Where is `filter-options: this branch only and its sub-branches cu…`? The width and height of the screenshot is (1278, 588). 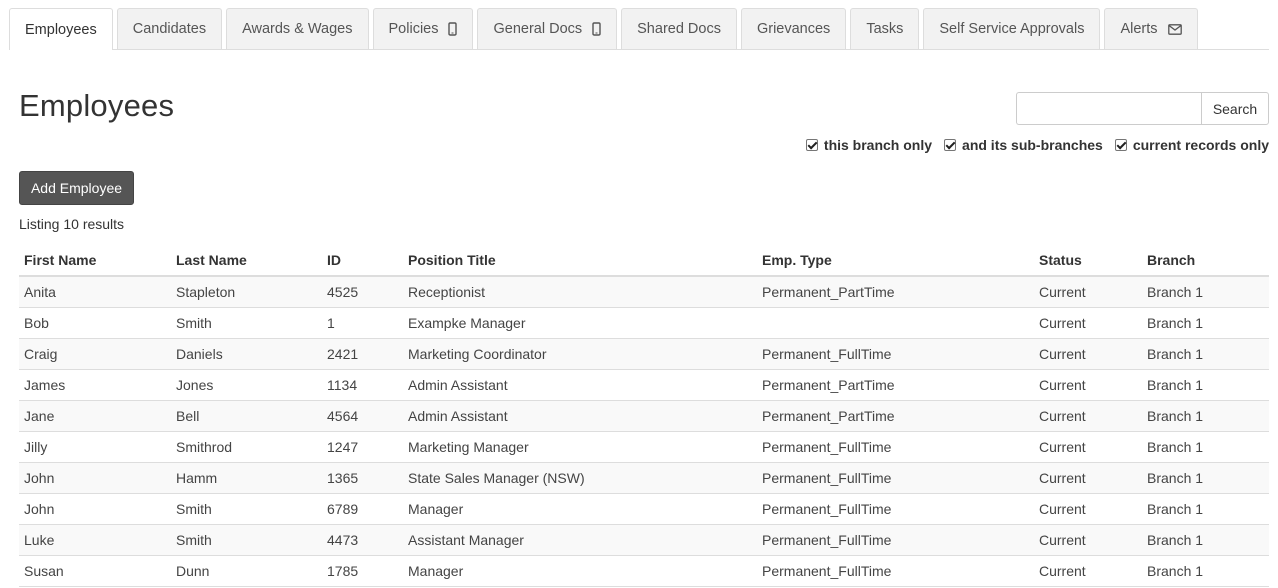
filter-options: this branch only and its sub-branches cu… is located at coordinates (1037, 145).